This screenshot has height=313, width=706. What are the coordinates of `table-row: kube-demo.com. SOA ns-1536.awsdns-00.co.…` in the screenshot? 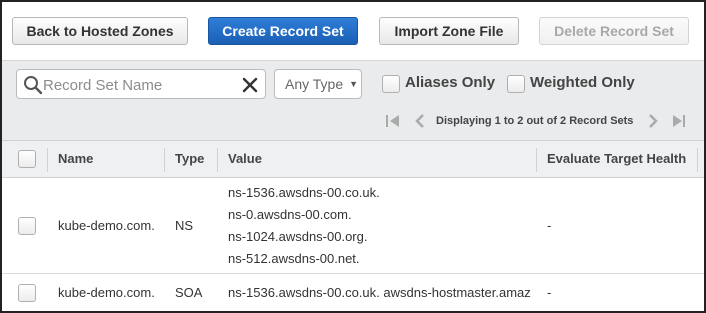 It's located at (353, 292).